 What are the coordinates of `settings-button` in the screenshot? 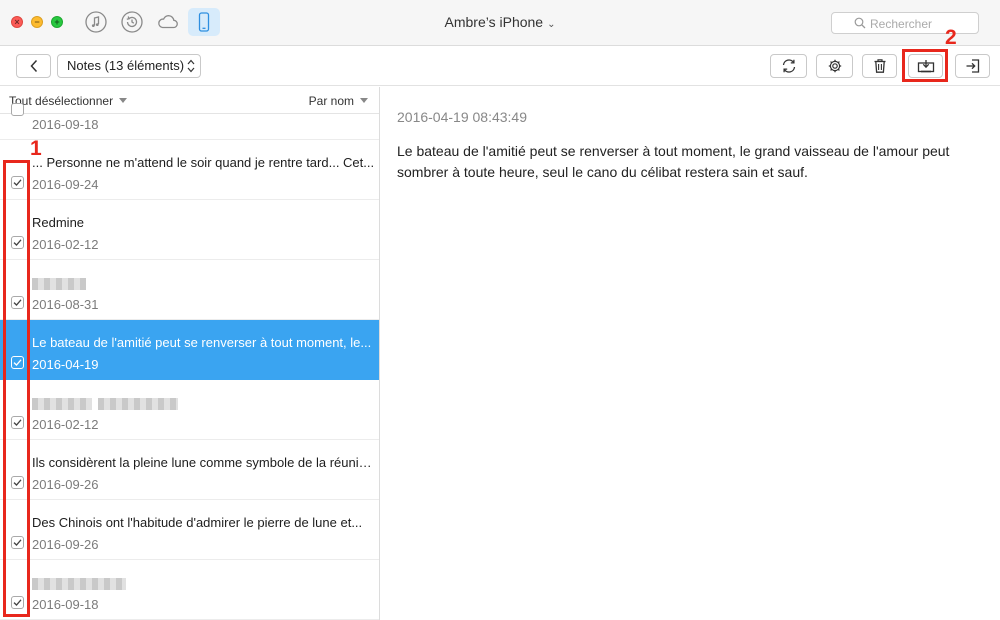 It's located at (834, 66).